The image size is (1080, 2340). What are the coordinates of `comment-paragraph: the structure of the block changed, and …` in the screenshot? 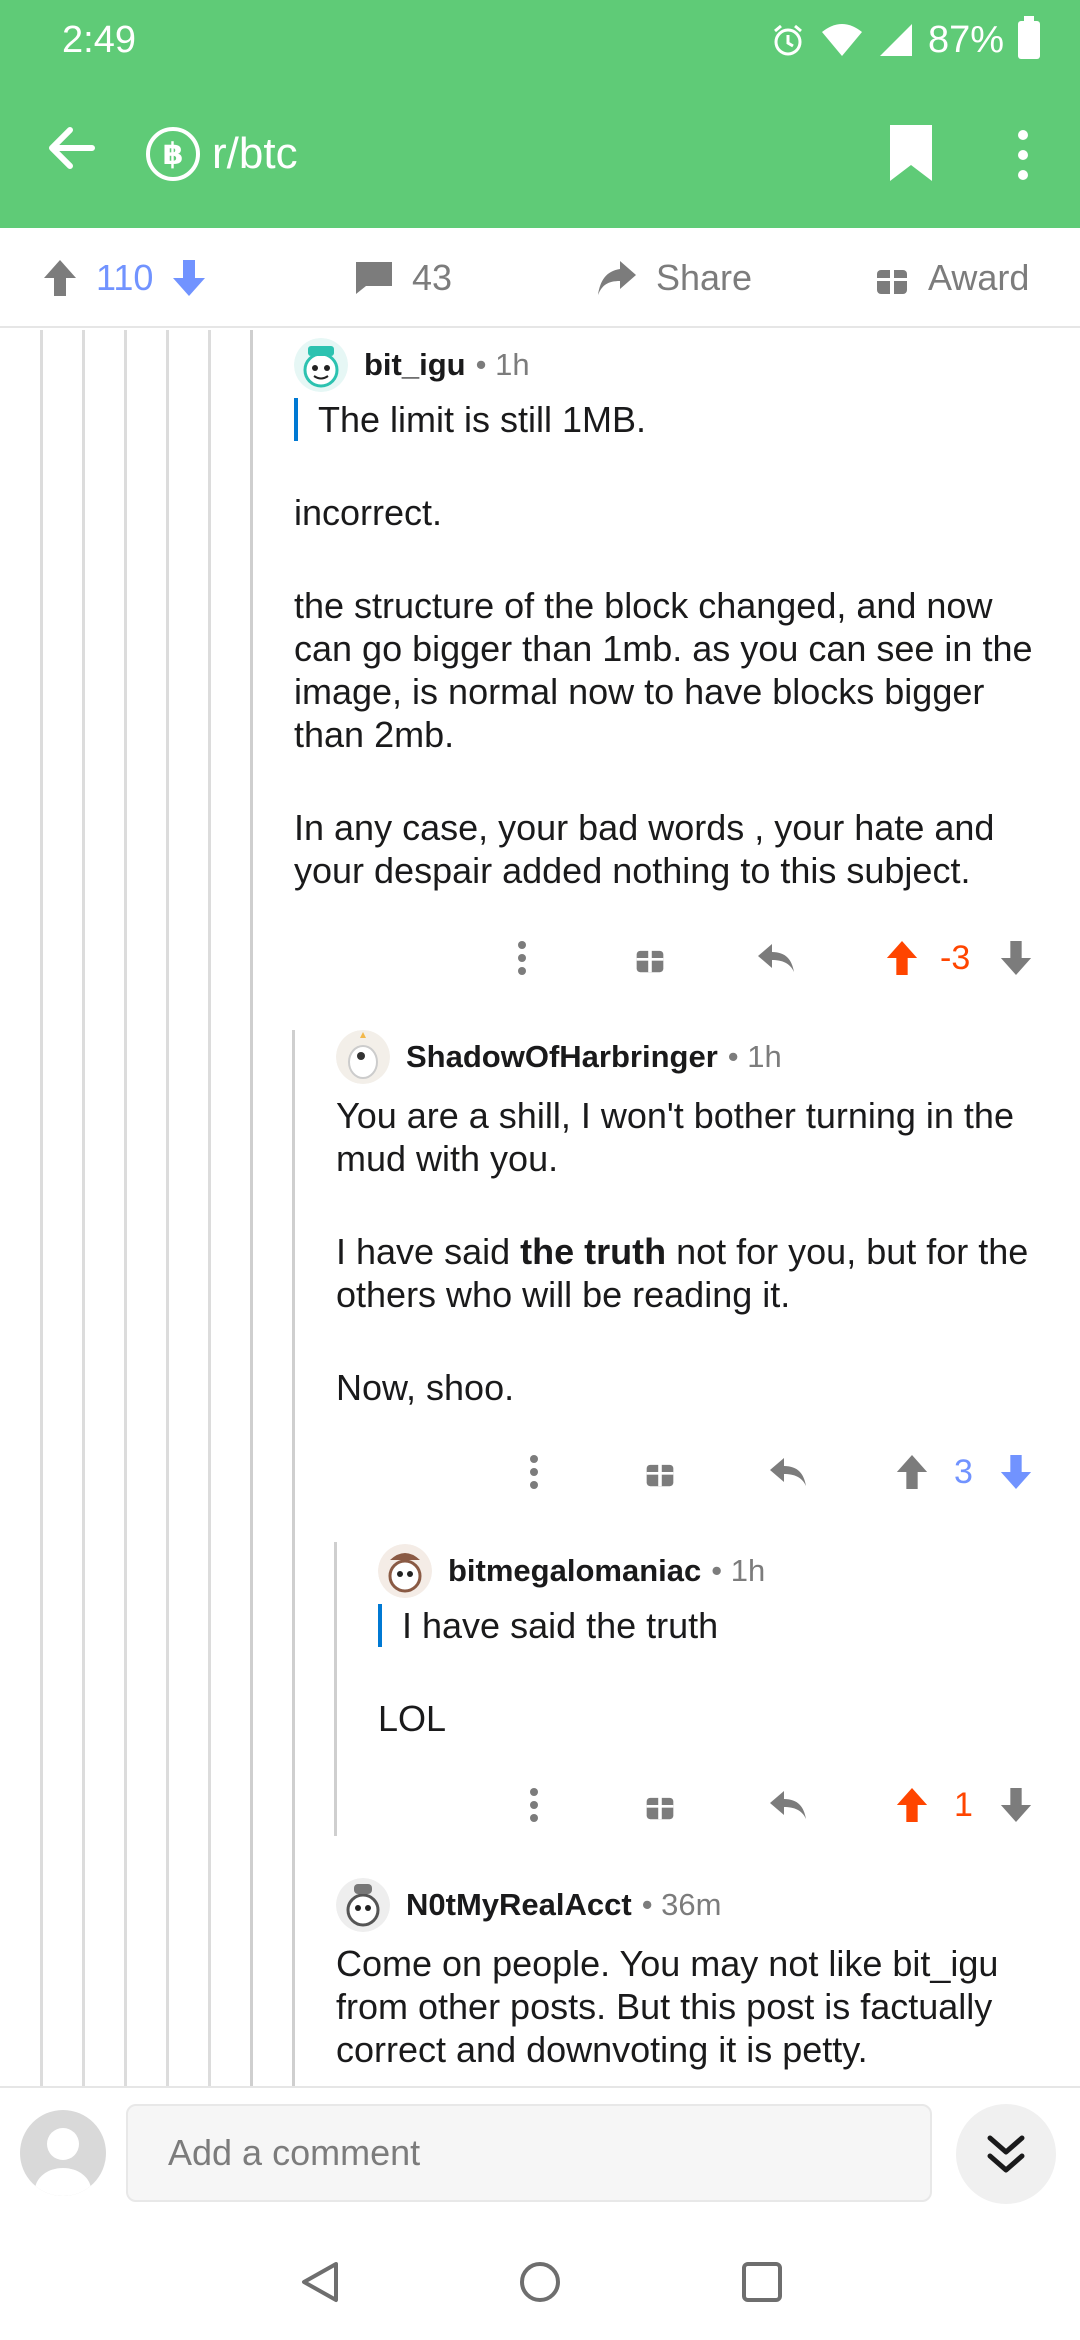 It's located at (663, 670).